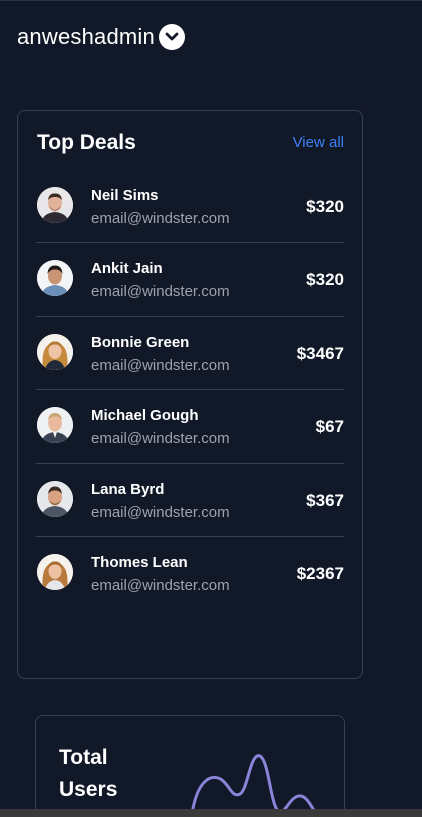 The width and height of the screenshot is (422, 817). What do you see at coordinates (211, 0) in the screenshot?
I see `top-divider` at bounding box center [211, 0].